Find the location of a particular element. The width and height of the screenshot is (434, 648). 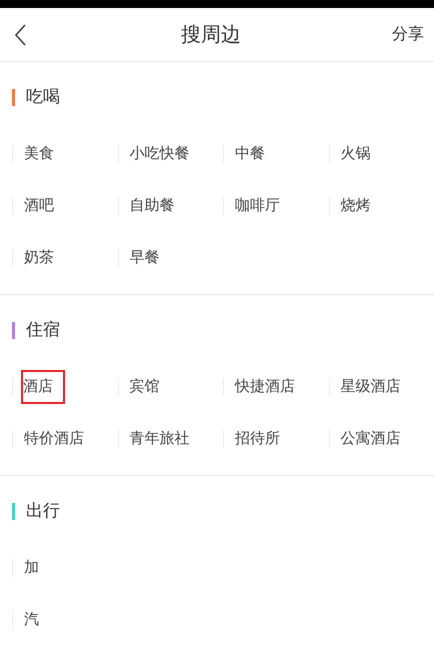

section-title: 吃喝 is located at coordinates (43, 97).